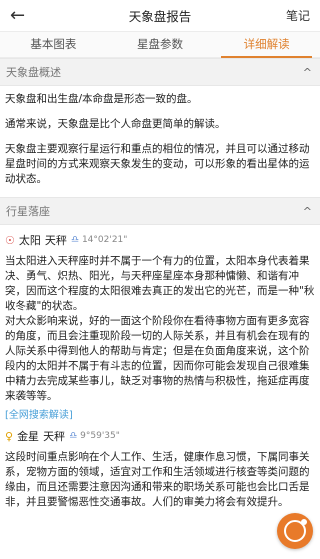 This screenshot has height=559, width=320. What do you see at coordinates (28, 436) in the screenshot?
I see `planet-name: 金星` at bounding box center [28, 436].